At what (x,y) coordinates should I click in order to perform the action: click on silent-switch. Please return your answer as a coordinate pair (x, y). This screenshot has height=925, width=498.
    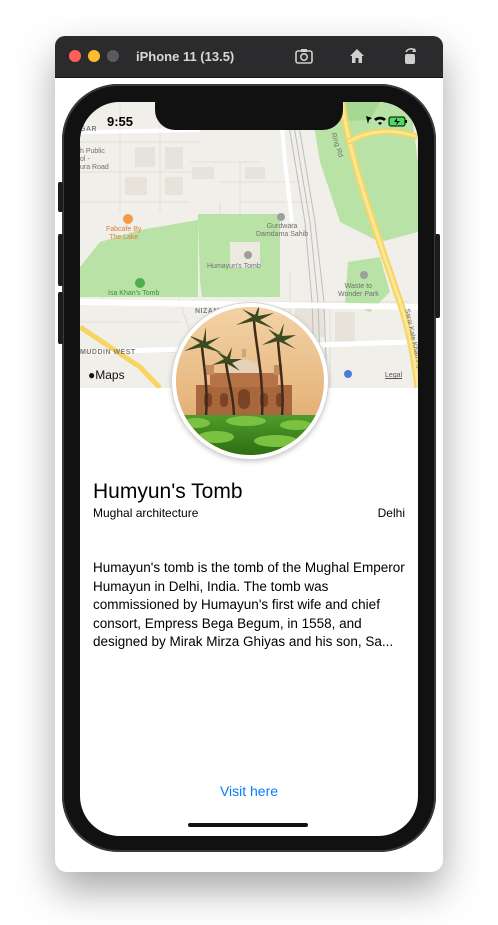
    Looking at the image, I should click on (60, 197).